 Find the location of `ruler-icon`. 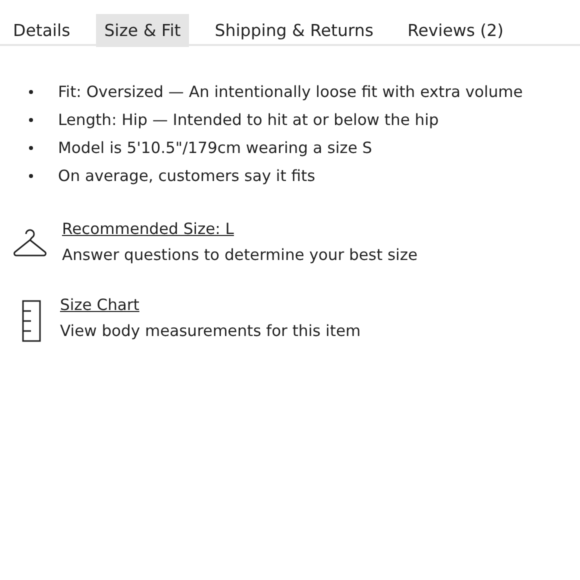

ruler-icon is located at coordinates (31, 321).